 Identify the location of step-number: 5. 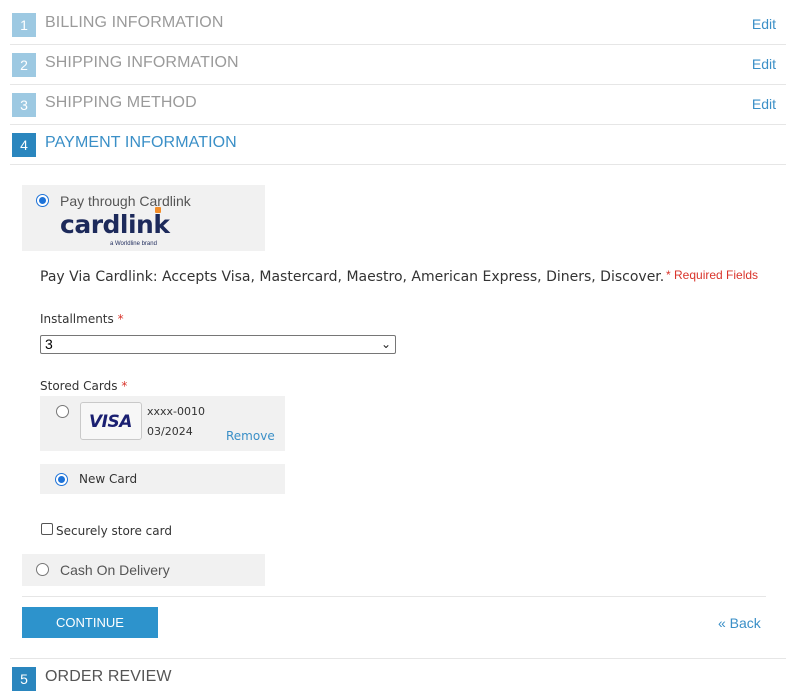
(24, 679).